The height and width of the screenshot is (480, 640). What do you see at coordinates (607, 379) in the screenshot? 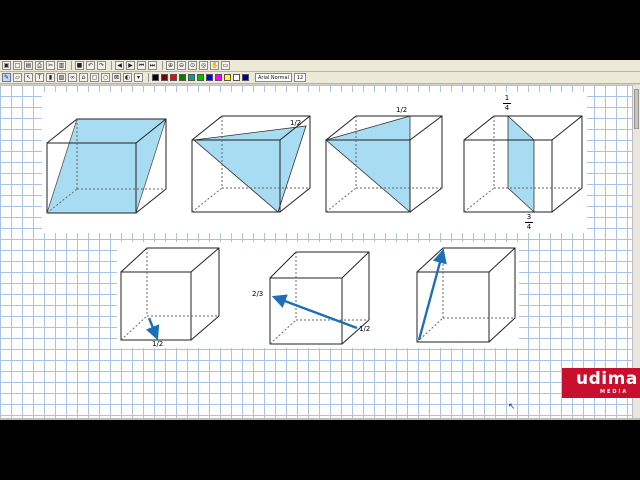
I see `logo-wordmark: udima` at bounding box center [607, 379].